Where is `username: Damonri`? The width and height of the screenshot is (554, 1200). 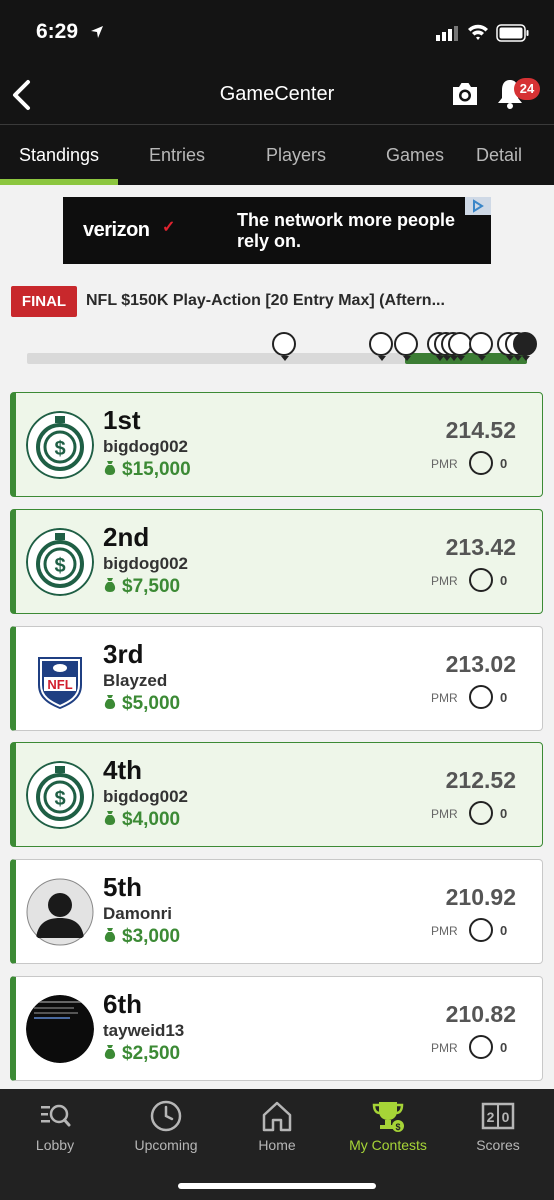 username: Damonri is located at coordinates (137, 913).